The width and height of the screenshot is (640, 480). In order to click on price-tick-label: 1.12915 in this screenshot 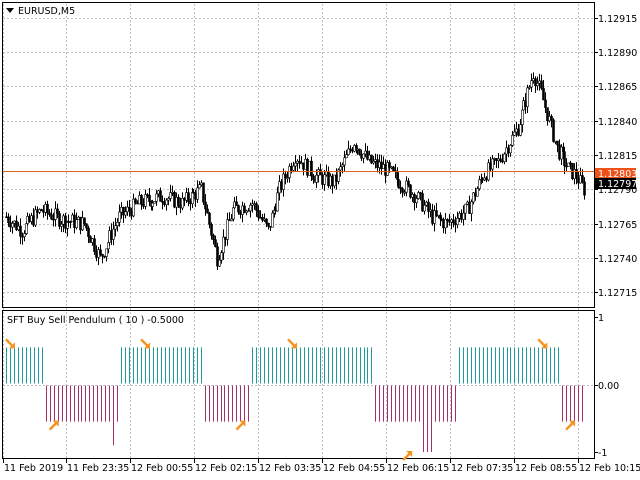, I will do `click(617, 19)`.